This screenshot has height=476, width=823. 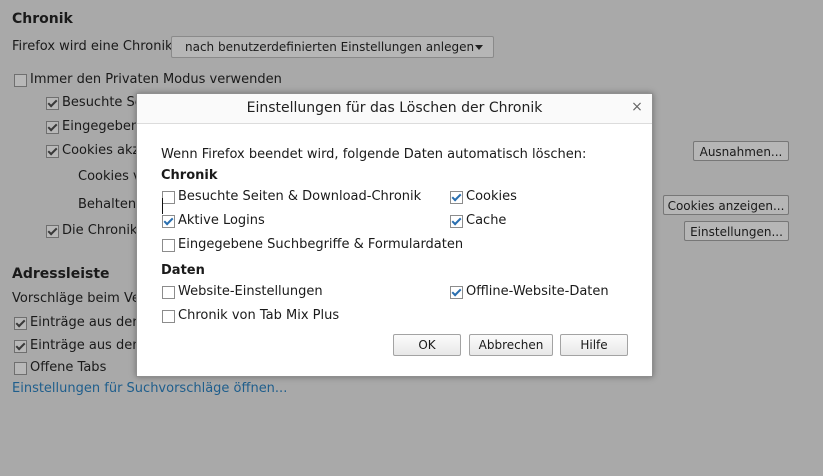 I want to click on section-daten: Daten, so click(x=183, y=270).